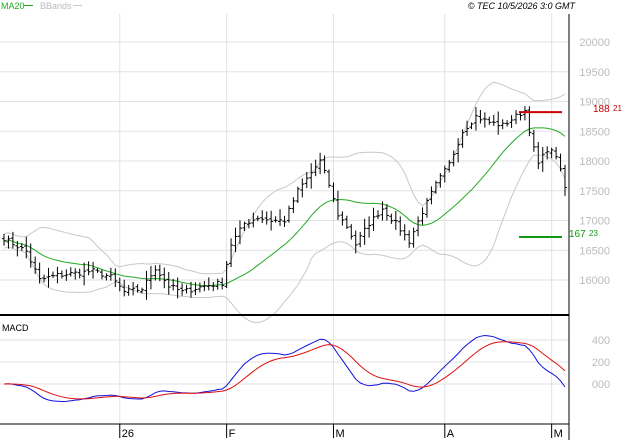 The width and height of the screenshot is (627, 445). Describe the element at coordinates (56, 6) in the screenshot. I see `legend-bb-label: BBands` at that location.